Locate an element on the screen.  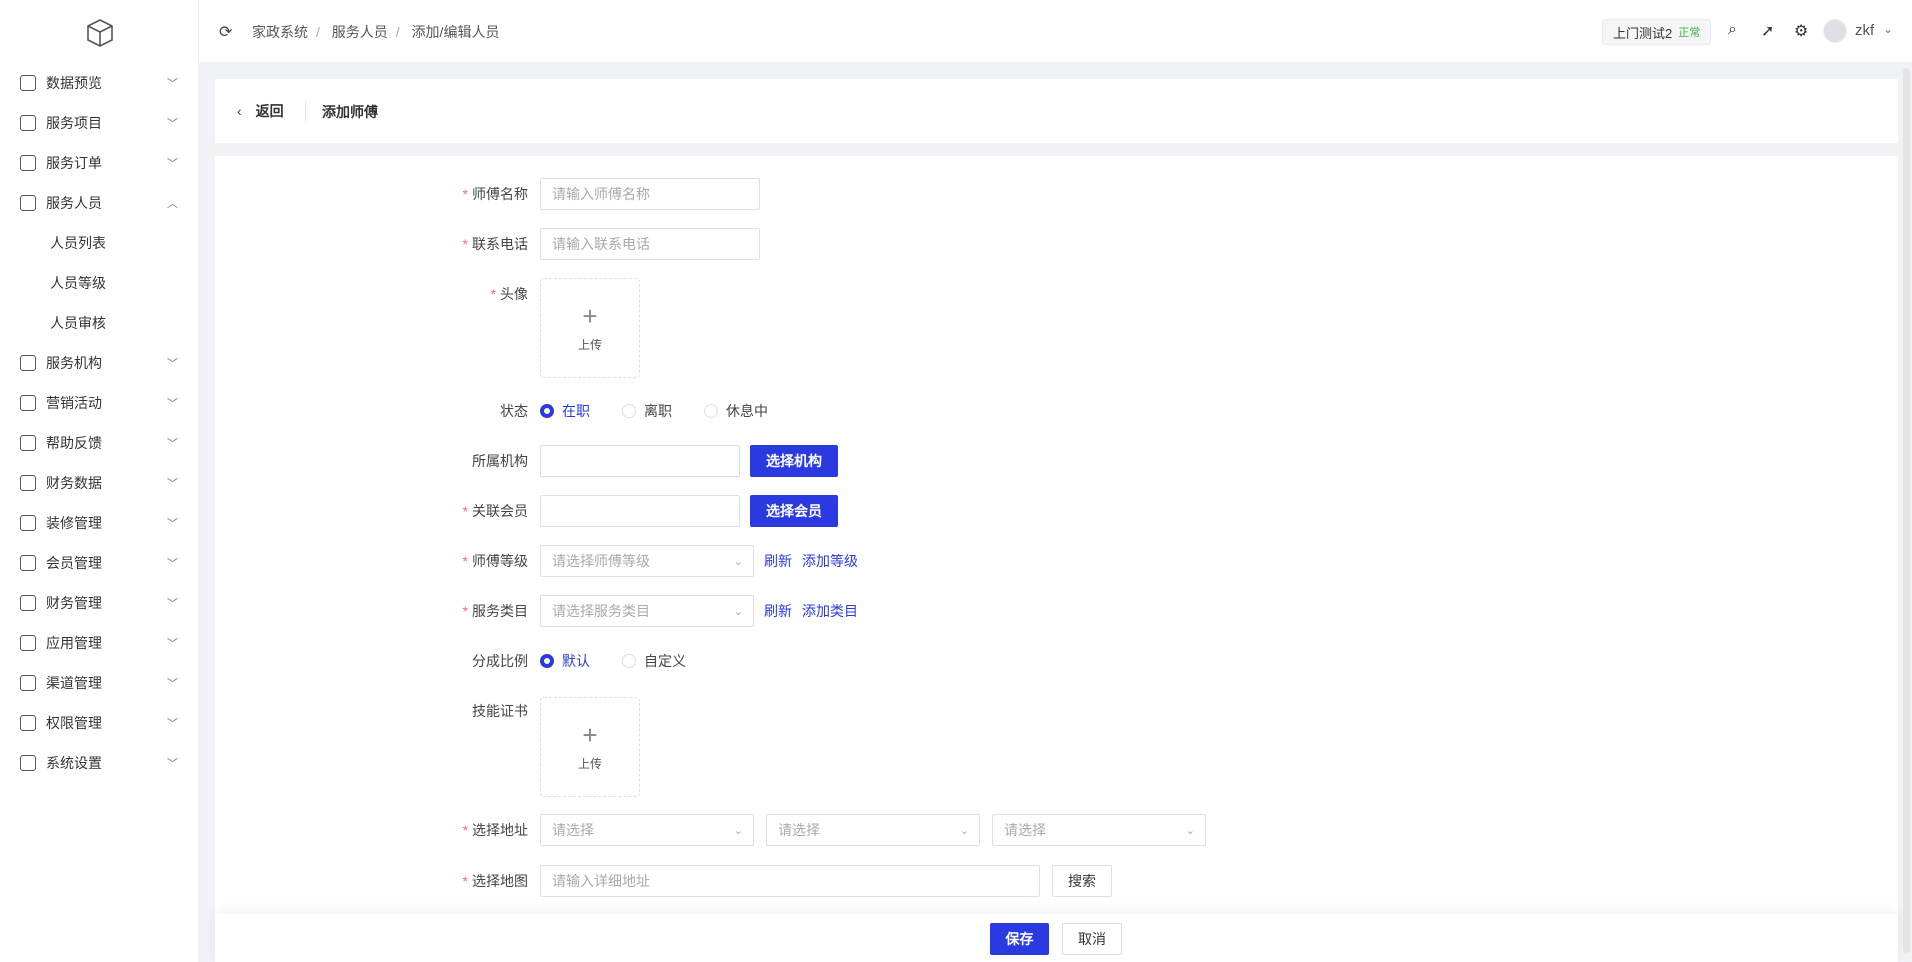
ratio-radio-default: 默认 is located at coordinates (565, 661).